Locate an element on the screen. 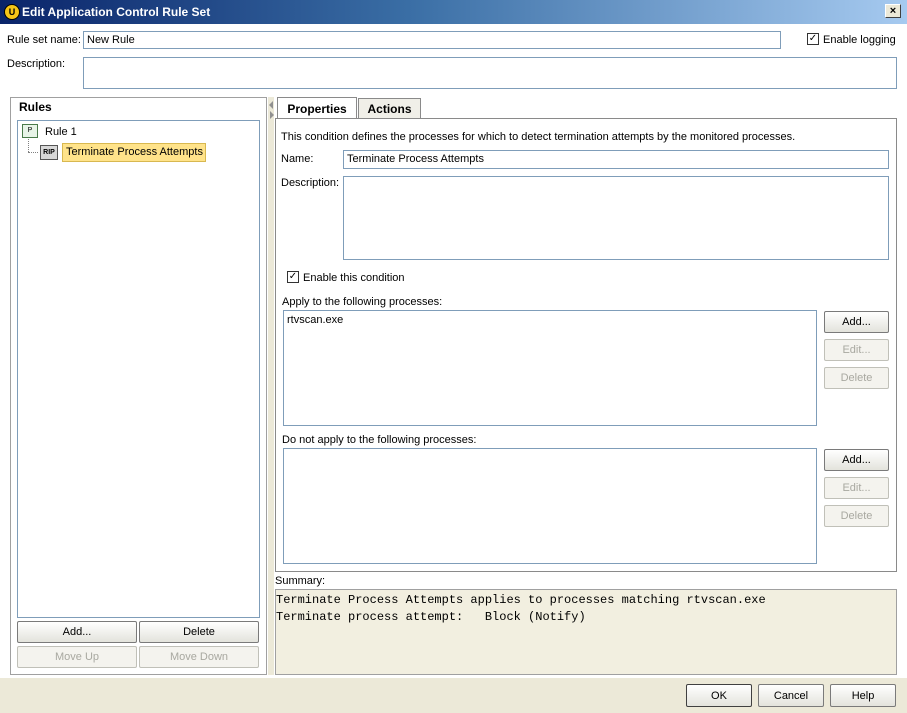 The width and height of the screenshot is (907, 713). ok-button: OK is located at coordinates (719, 695).